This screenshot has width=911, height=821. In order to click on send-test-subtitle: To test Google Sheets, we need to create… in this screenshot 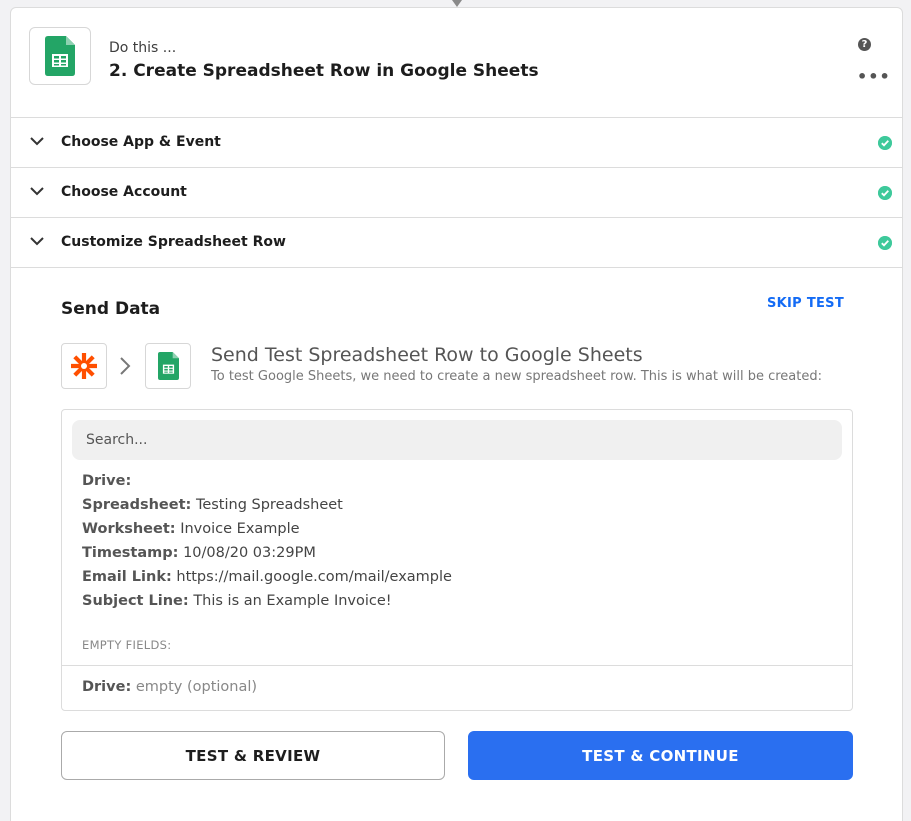, I will do `click(516, 376)`.